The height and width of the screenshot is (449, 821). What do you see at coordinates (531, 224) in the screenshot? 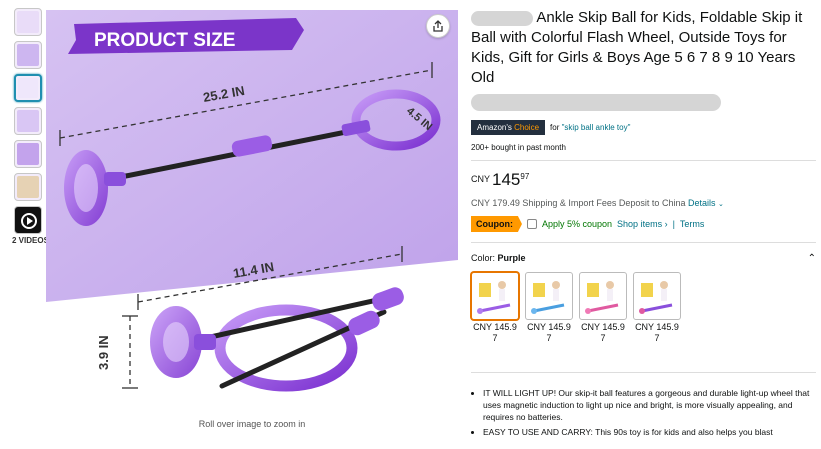
I see `coupon-checkbox` at bounding box center [531, 224].